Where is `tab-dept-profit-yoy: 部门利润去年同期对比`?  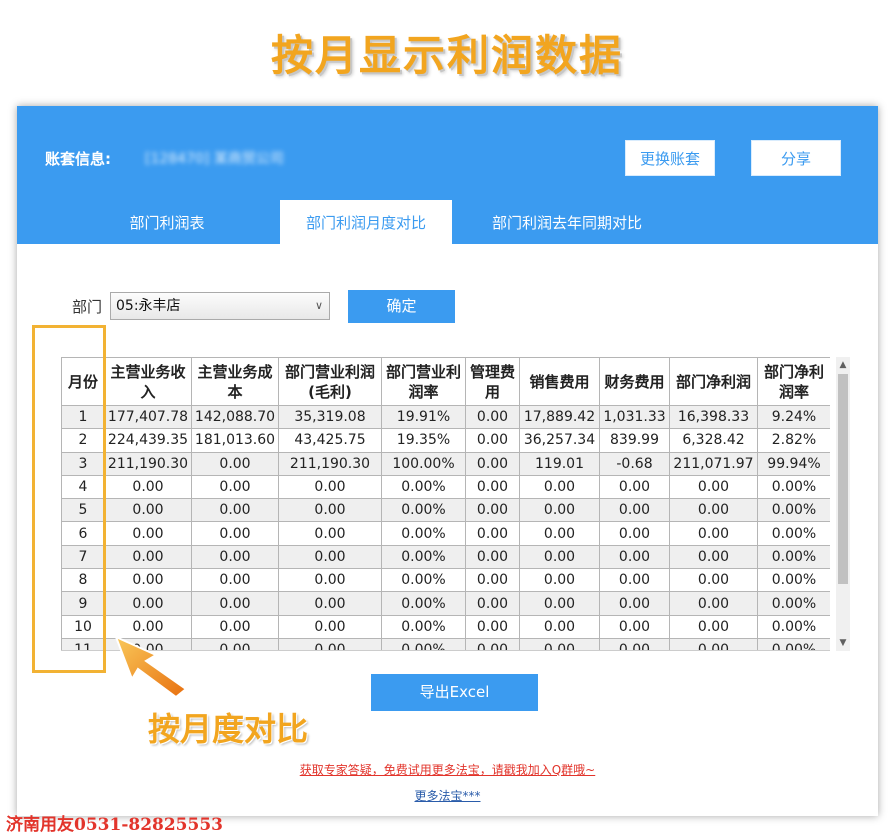 tab-dept-profit-yoy: 部门利润去年同期对比 is located at coordinates (567, 222).